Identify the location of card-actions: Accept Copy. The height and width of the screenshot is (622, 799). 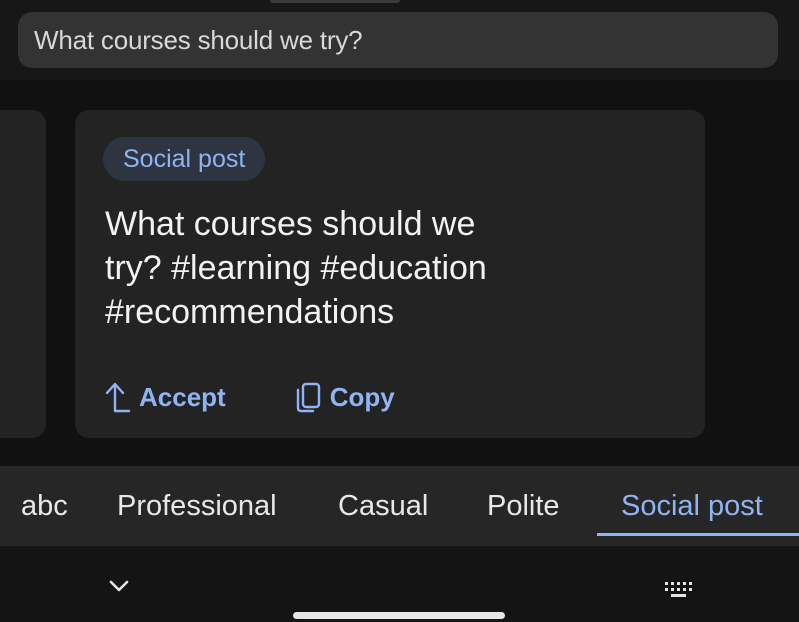
(249, 397).